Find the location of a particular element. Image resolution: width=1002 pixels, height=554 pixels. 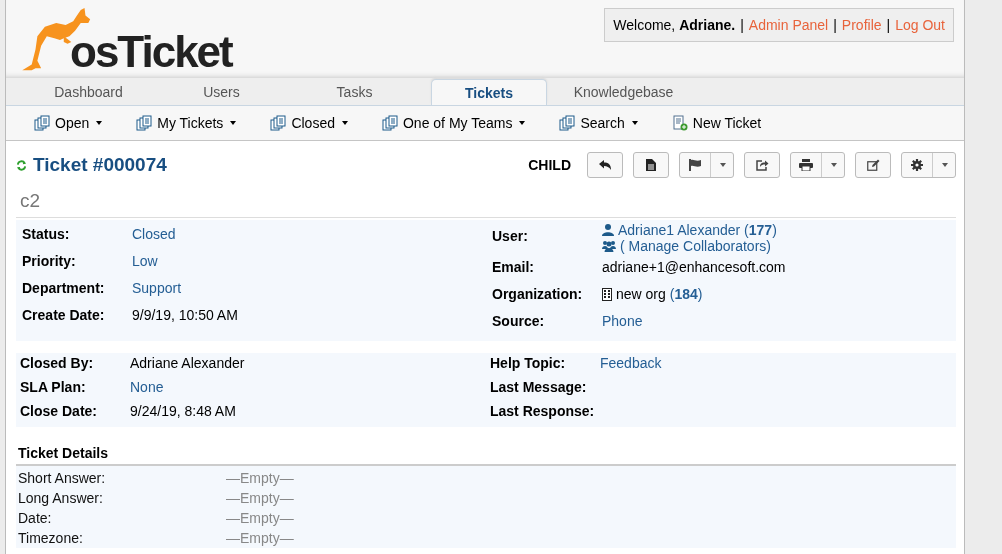

field-link: Closed is located at coordinates (154, 234).